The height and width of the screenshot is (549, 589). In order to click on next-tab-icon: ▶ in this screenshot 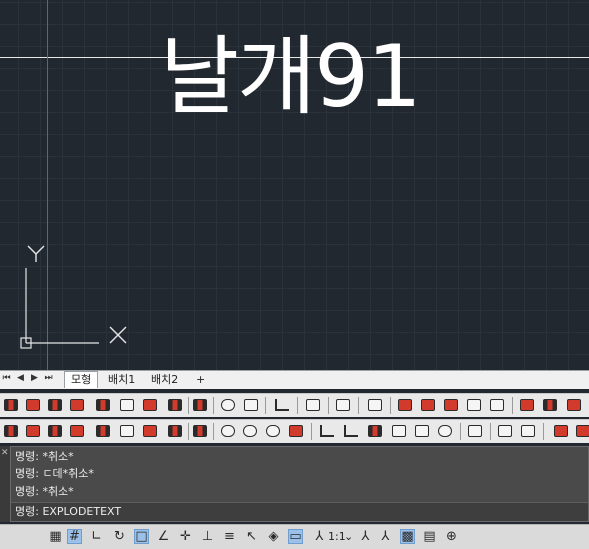, I will do `click(34, 378)`.